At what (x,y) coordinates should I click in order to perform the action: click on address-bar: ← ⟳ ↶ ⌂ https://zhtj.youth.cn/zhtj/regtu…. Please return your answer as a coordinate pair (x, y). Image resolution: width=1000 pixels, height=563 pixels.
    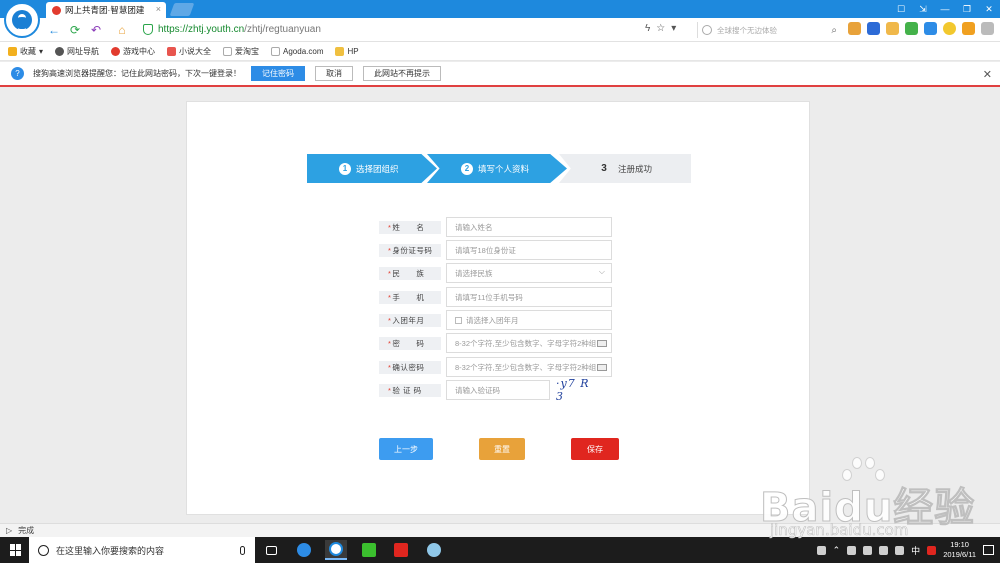
    Looking at the image, I should click on (500, 30).